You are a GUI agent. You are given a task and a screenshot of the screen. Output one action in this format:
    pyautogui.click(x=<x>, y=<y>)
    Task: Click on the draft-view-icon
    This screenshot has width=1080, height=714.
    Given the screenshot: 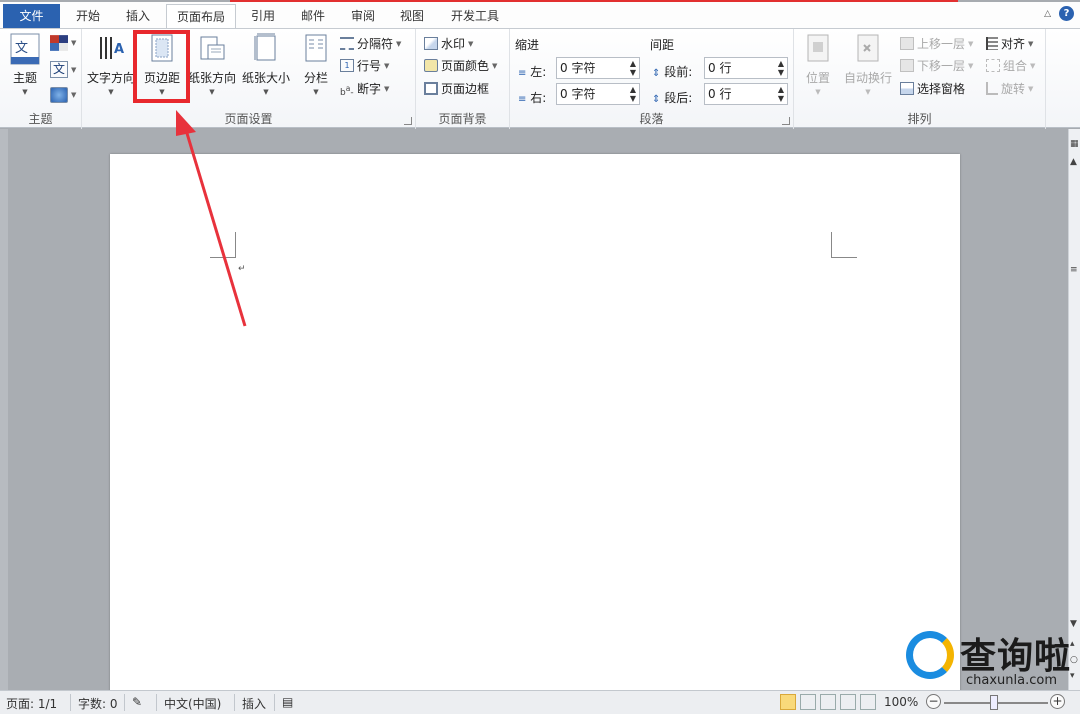 What is the action you would take?
    pyautogui.click(x=868, y=702)
    